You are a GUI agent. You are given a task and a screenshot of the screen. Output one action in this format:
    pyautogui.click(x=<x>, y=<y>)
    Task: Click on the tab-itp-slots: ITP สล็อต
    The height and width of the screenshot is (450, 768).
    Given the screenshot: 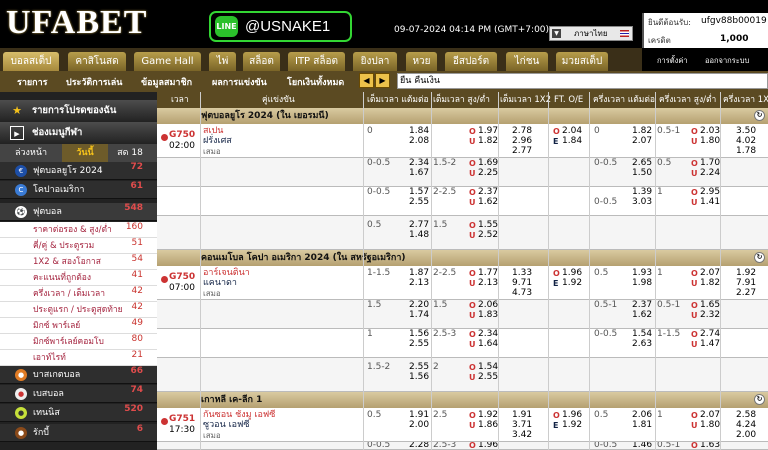 What is the action you would take?
    pyautogui.click(x=316, y=61)
    